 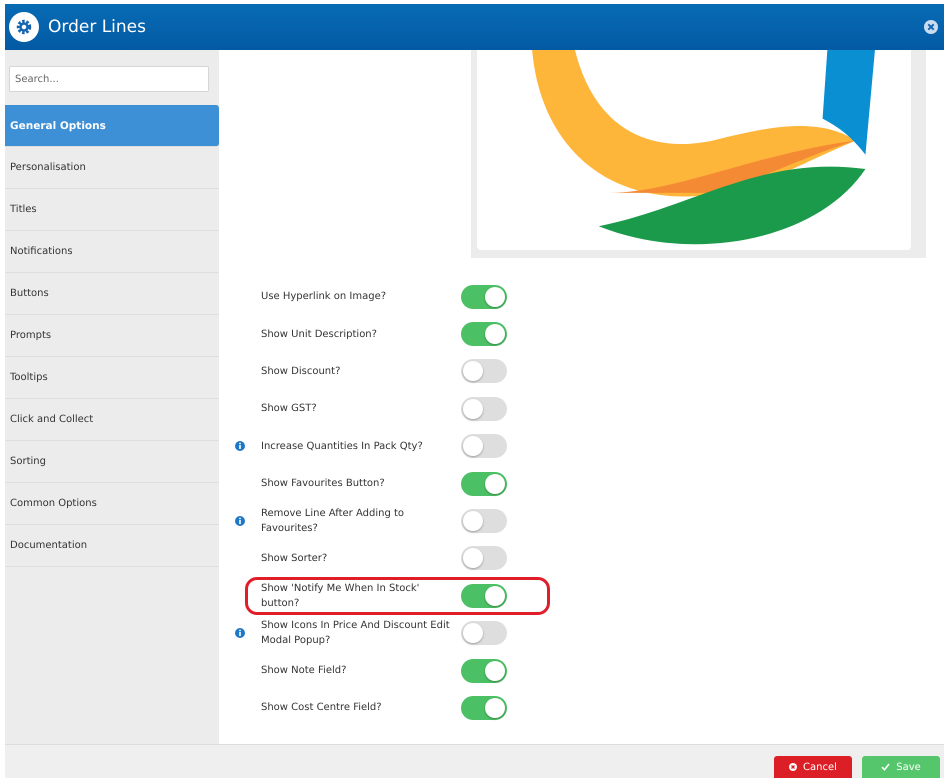 I want to click on option-label: Show Note Field?, so click(x=304, y=671).